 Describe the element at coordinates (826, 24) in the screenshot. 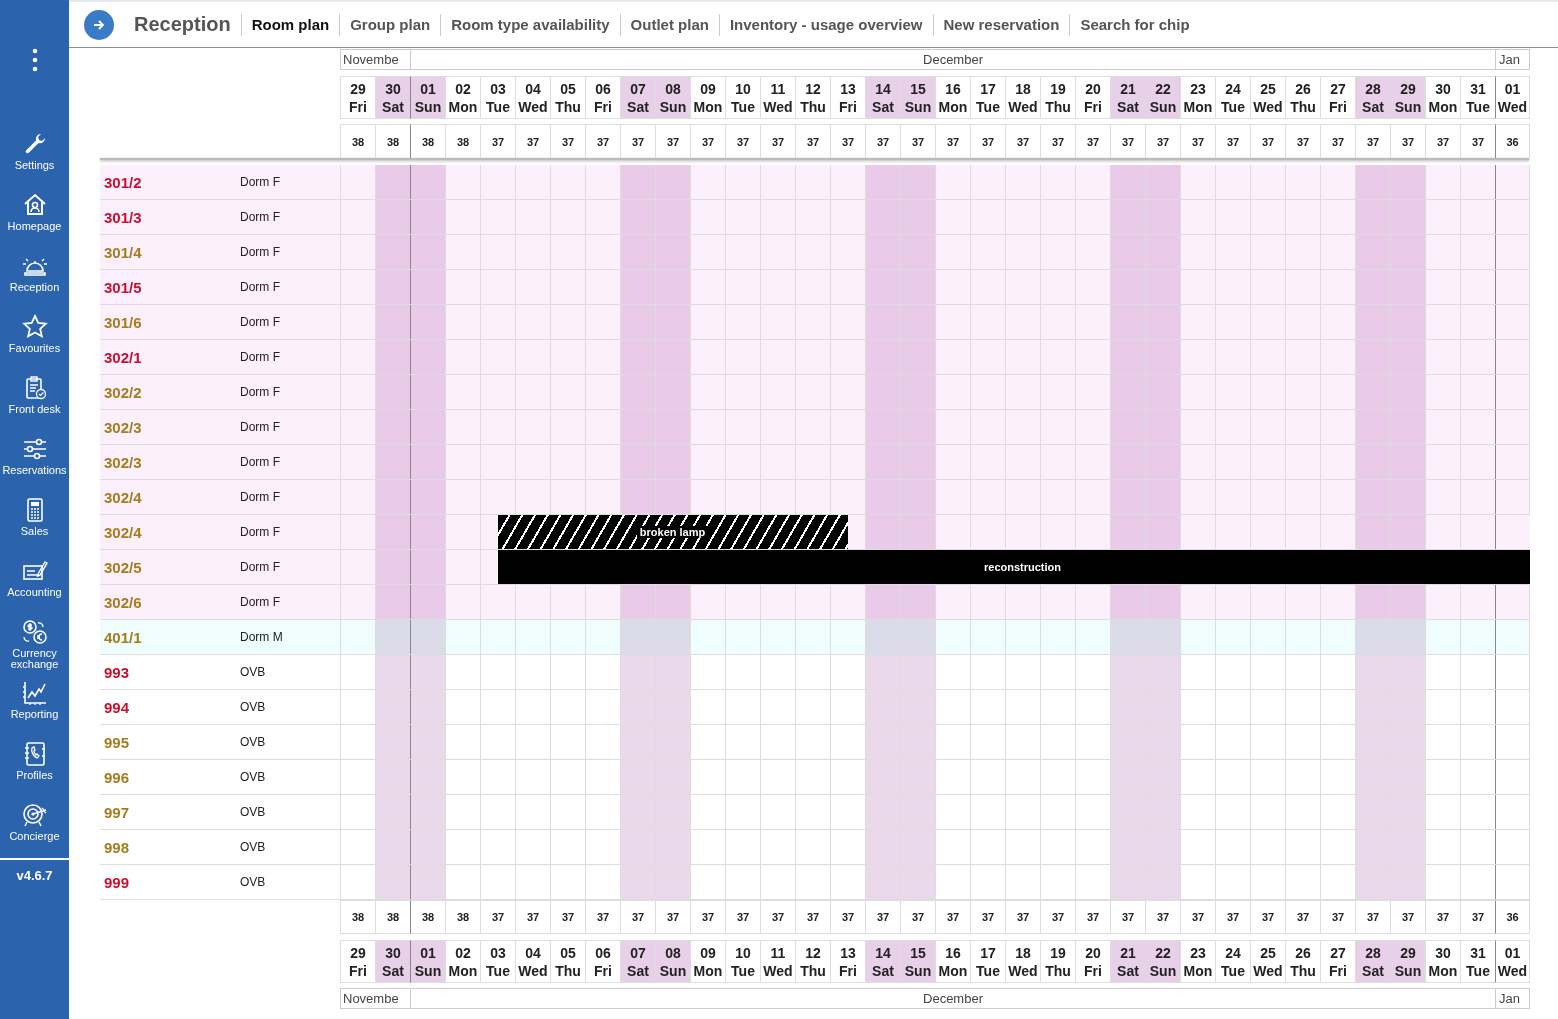

I see `nav-tab: Inventory - usage overview` at that location.